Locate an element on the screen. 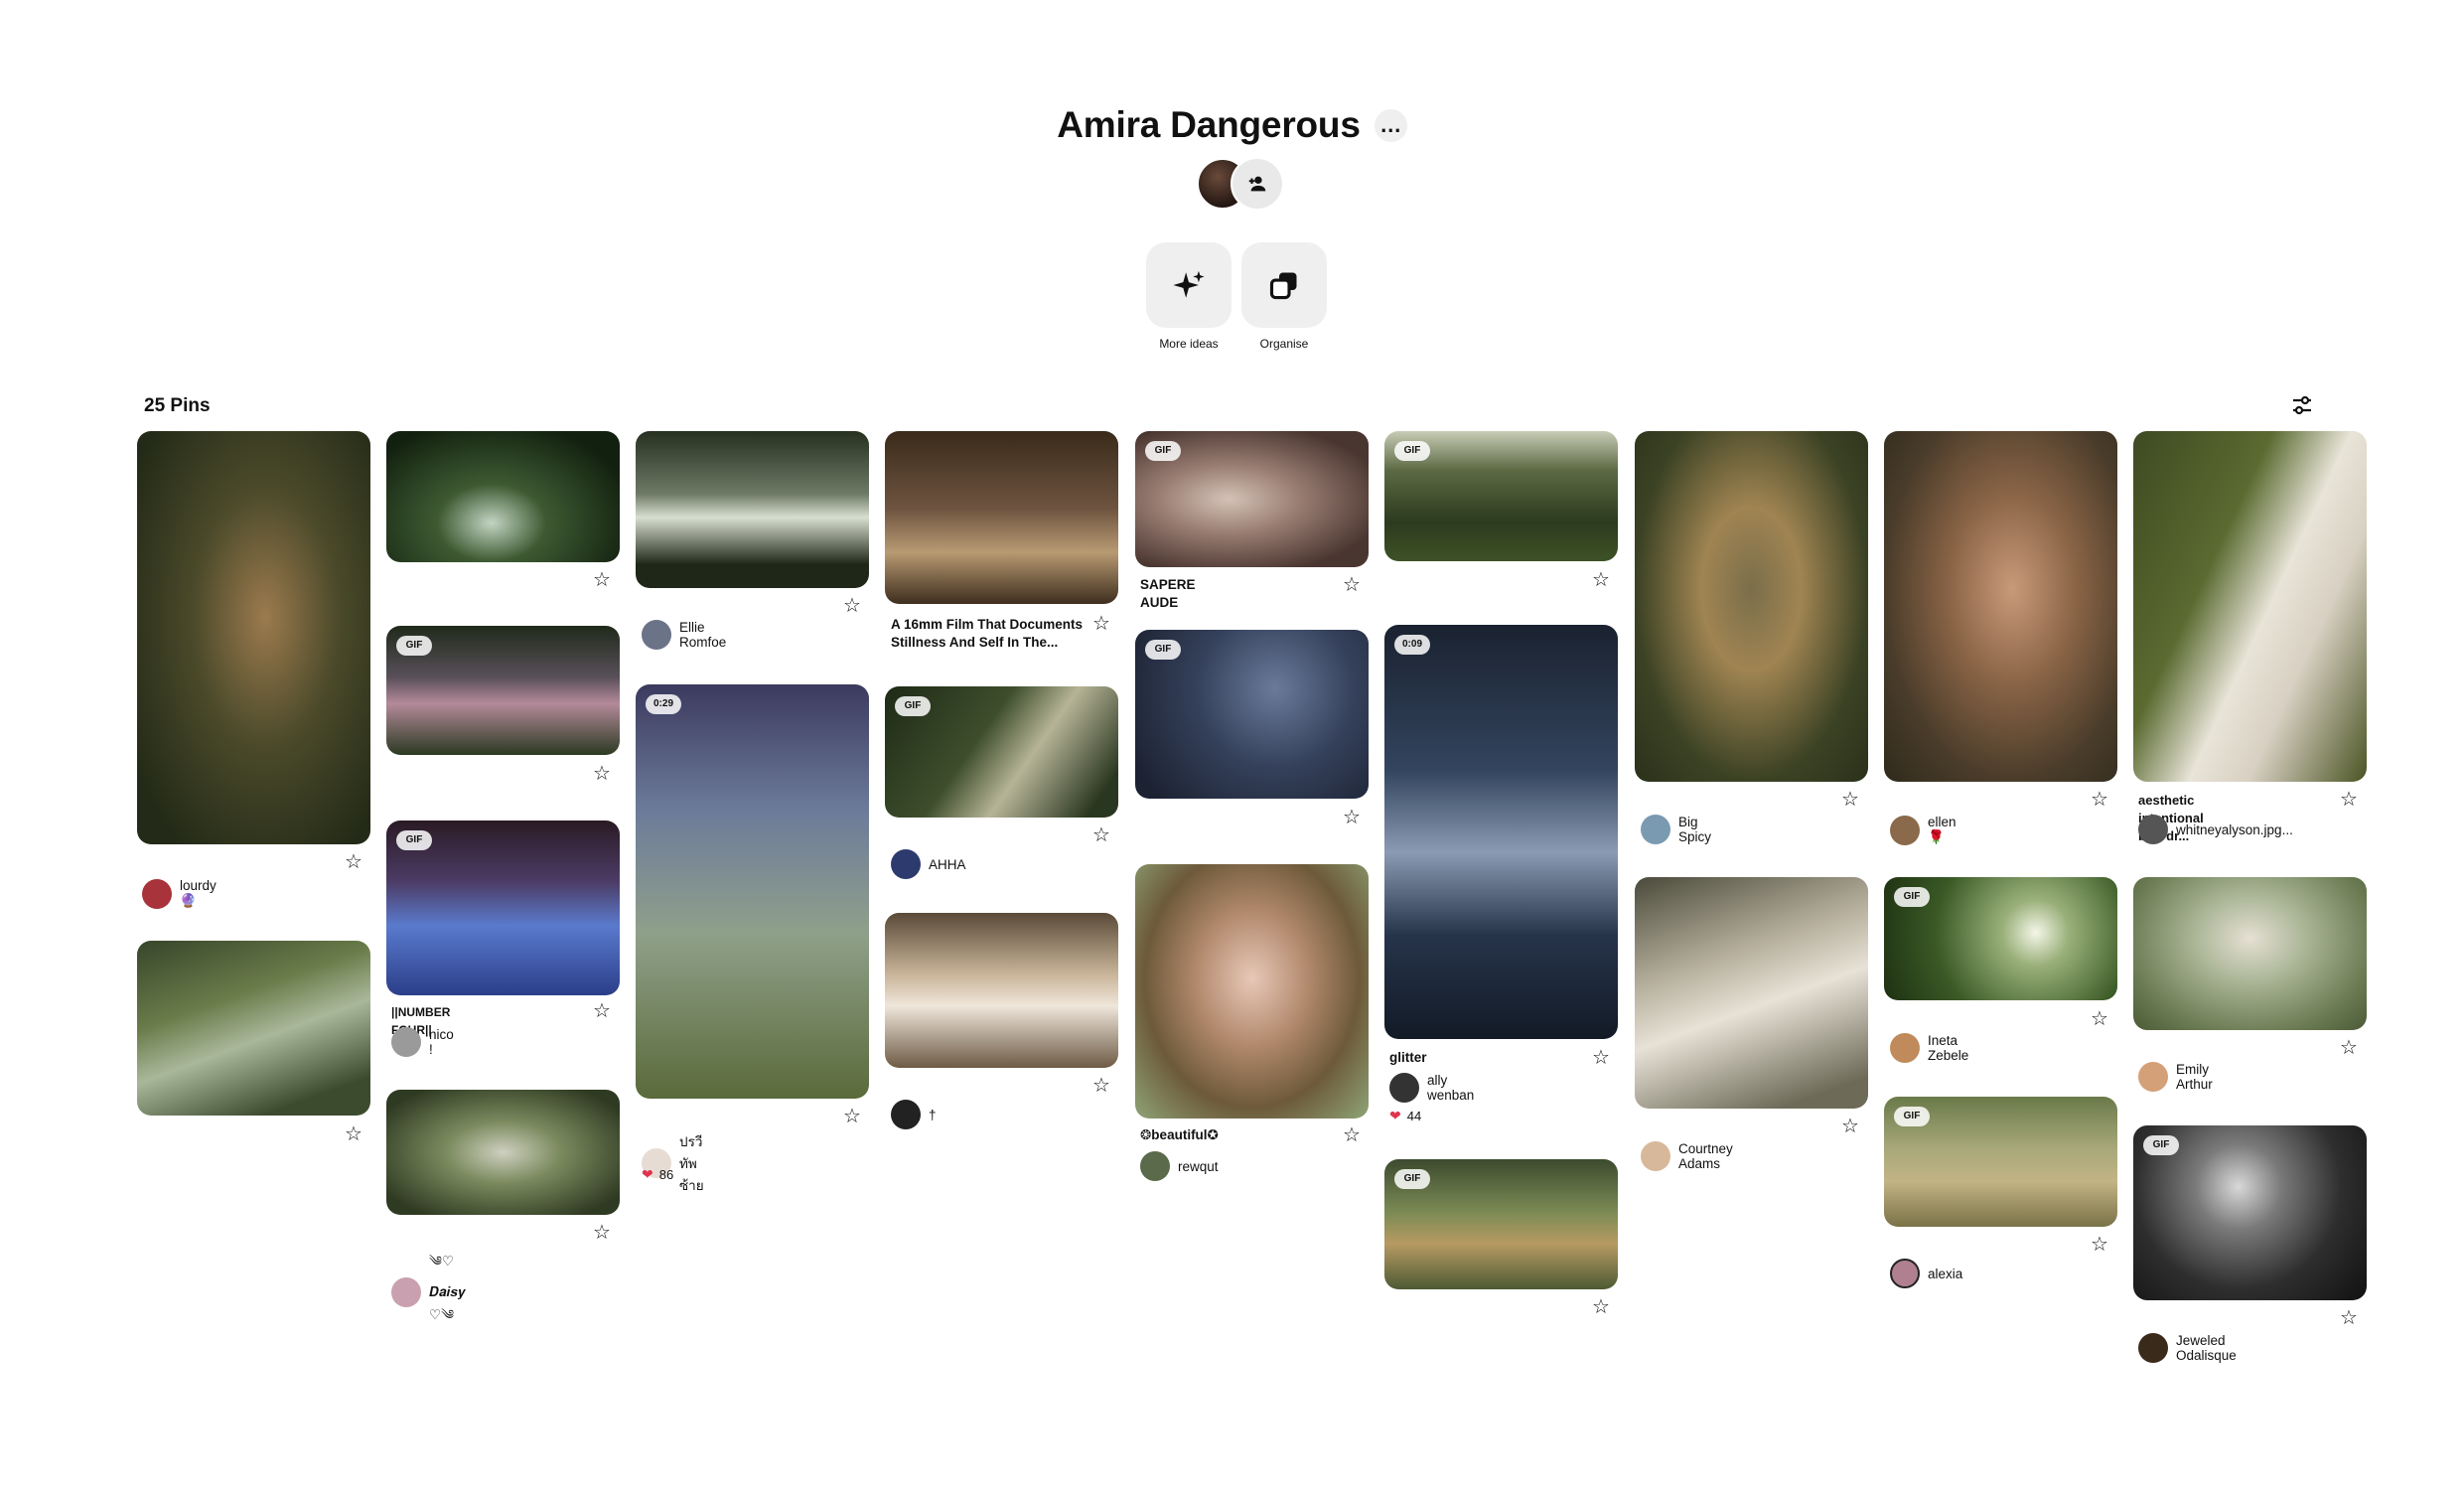  creator-name: ellen 🌹 is located at coordinates (1942, 829).